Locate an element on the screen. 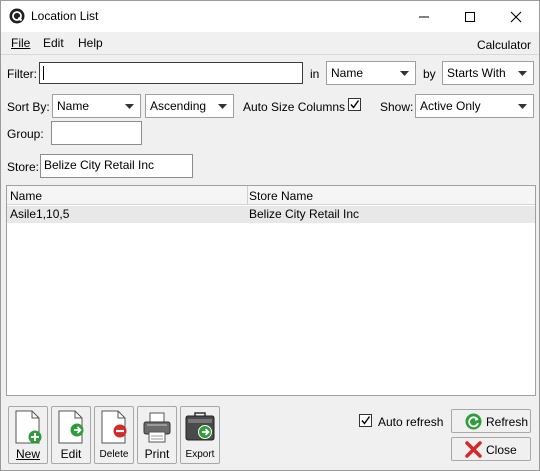  refresh-button-label: Refresh is located at coordinates (507, 422).